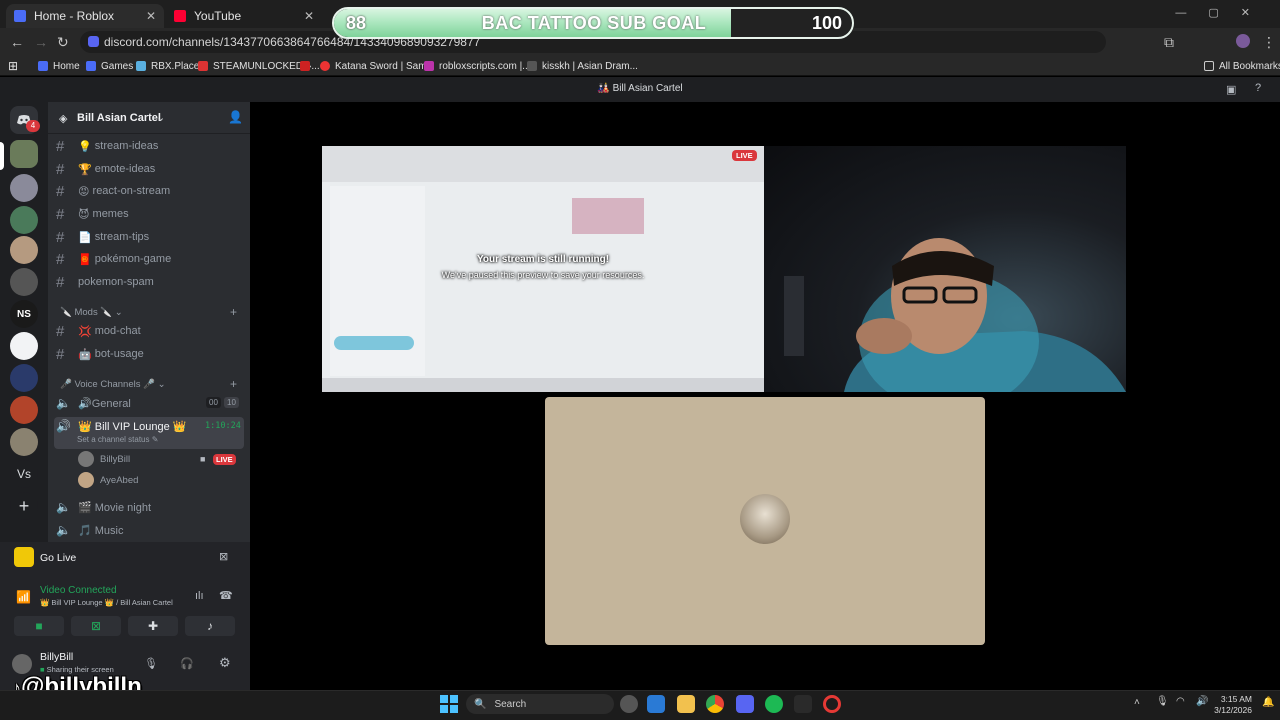 Image resolution: width=1280 pixels, height=720 pixels. What do you see at coordinates (22, 664) in the screenshot?
I see `user-avatar` at bounding box center [22, 664].